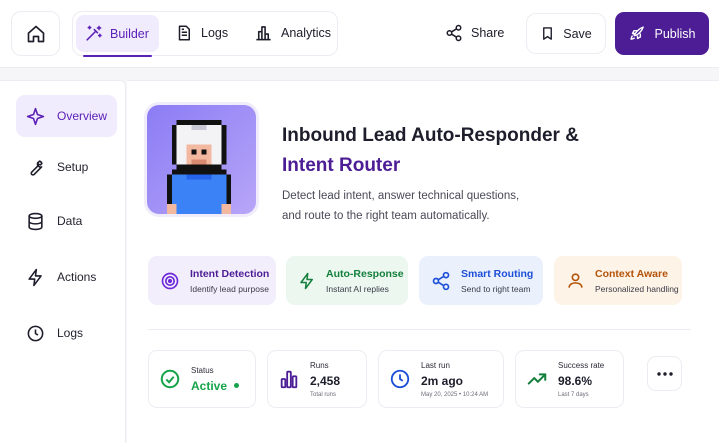 Image resolution: width=719 pixels, height=443 pixels. I want to click on more-horizontal-icon, so click(664, 373).